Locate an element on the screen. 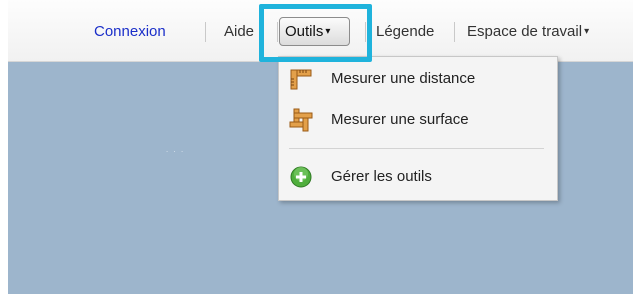  map-island-marks: ˙ ˙ ˙ is located at coordinates (175, 155).